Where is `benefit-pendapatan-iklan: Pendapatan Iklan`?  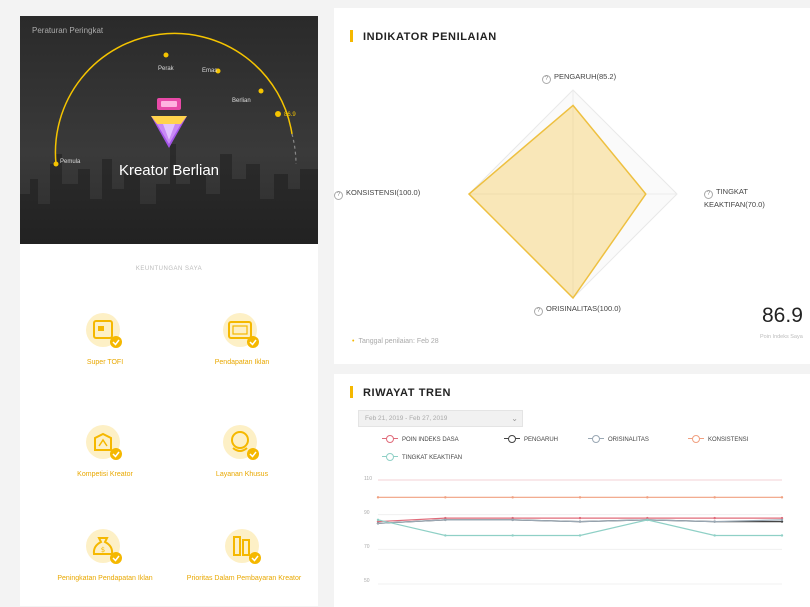
benefit-pendapatan-iklan: Pendapatan Iklan is located at coordinates (242, 340).